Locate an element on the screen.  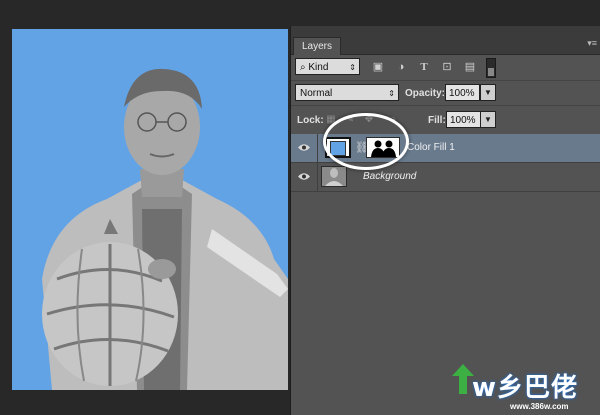
background-thumbnail is located at coordinates (334, 176).